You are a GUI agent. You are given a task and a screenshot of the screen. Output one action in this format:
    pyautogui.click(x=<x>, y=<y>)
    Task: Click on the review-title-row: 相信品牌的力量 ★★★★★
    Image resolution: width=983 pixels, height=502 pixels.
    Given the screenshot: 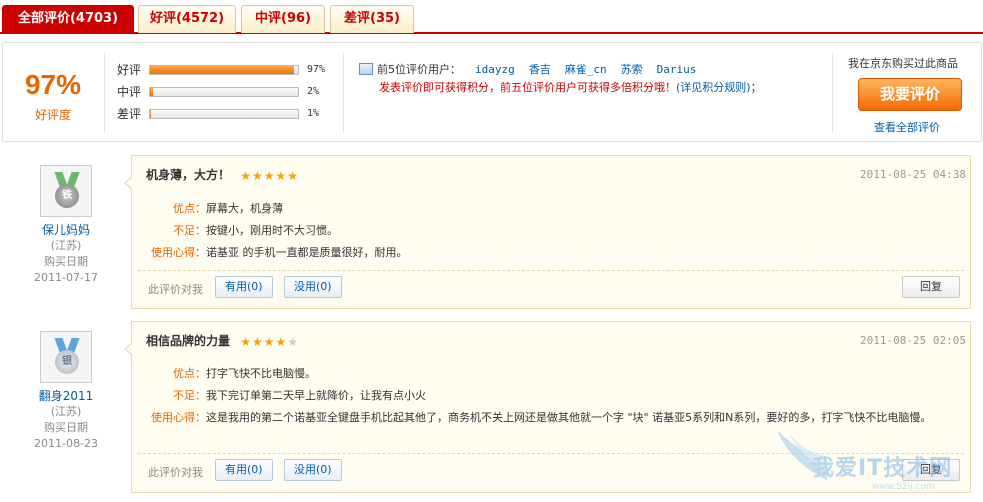 What is the action you would take?
    pyautogui.click(x=222, y=340)
    